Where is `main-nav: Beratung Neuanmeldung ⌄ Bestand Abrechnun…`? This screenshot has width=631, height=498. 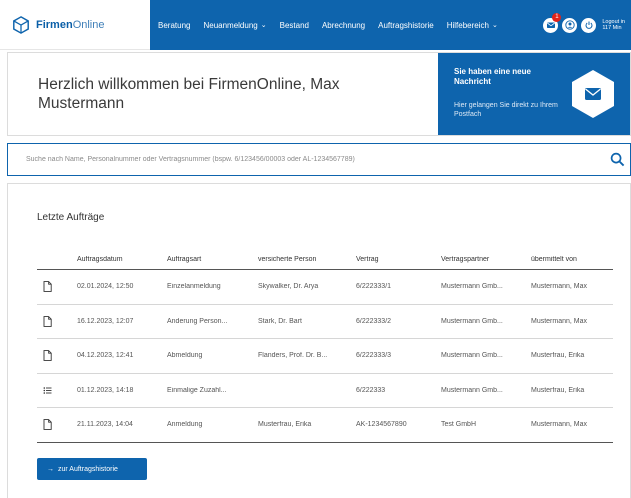 main-nav: Beratung Neuanmeldung ⌄ Bestand Abrechnun… is located at coordinates (390, 25).